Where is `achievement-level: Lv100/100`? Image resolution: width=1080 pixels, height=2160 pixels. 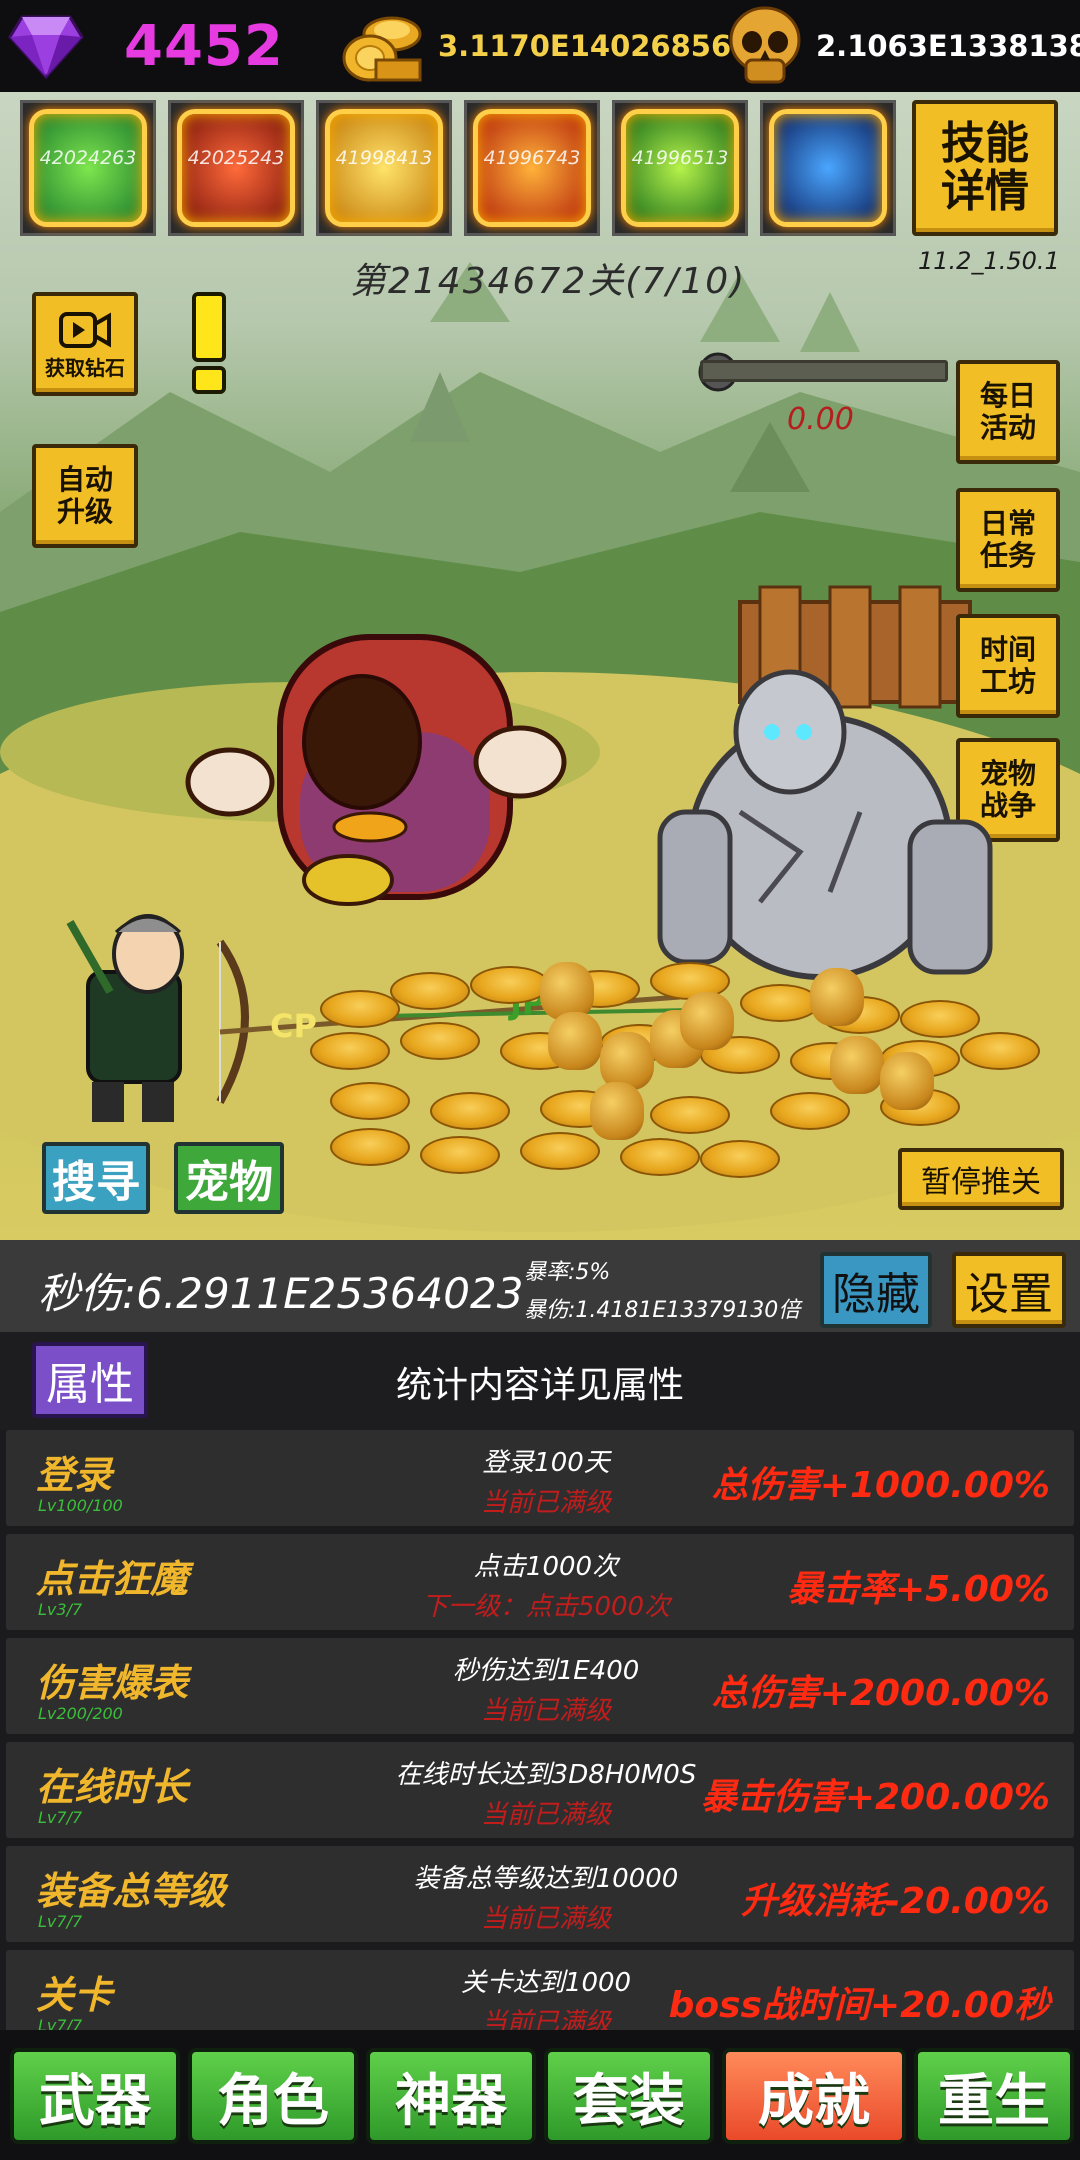 achievement-level: Lv100/100 is located at coordinates (80, 1505).